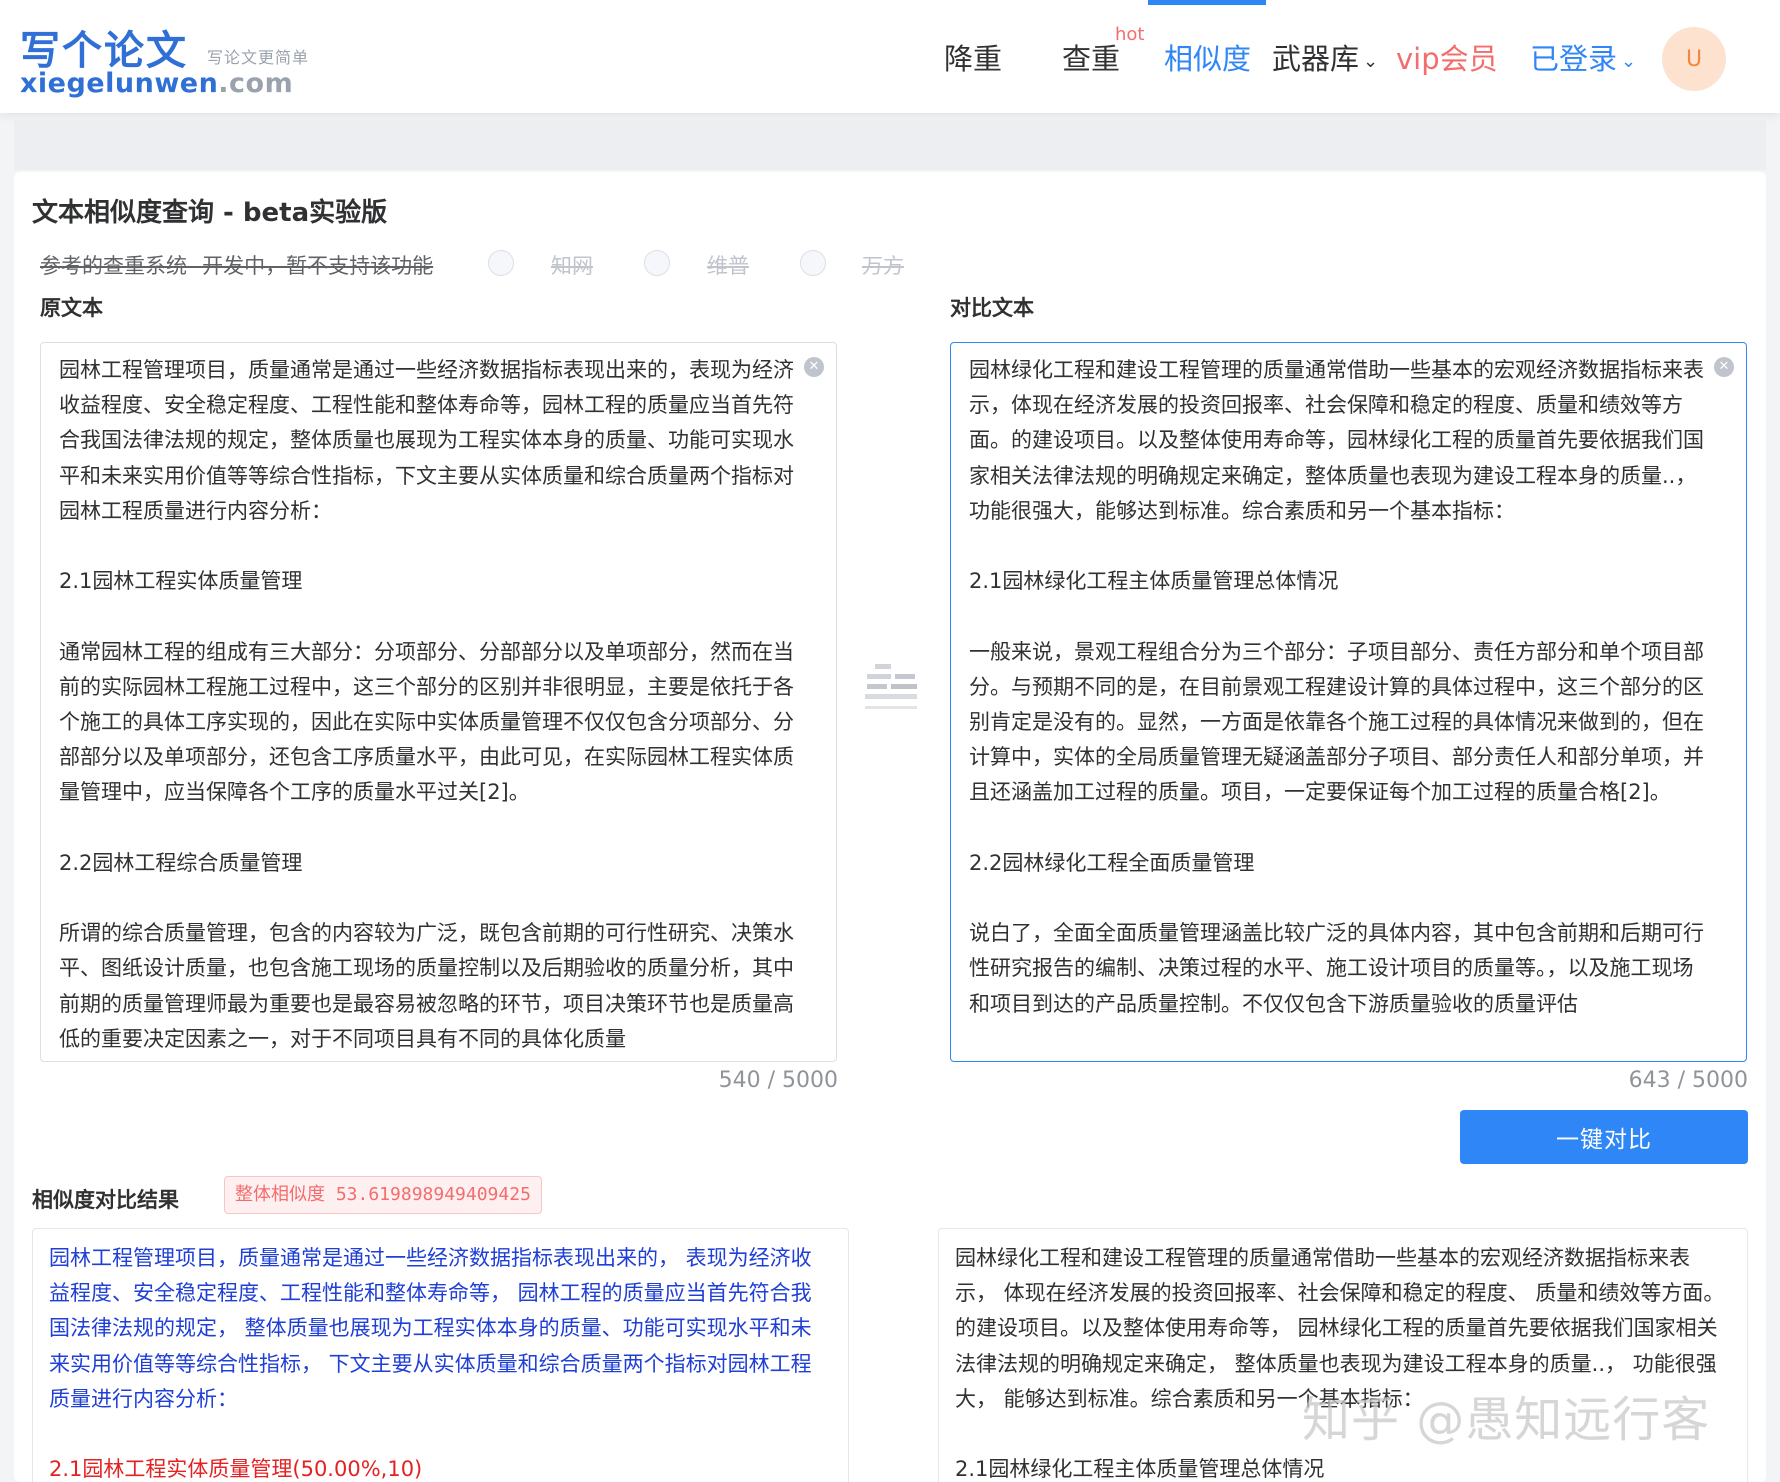 Image resolution: width=1780 pixels, height=1482 pixels. What do you see at coordinates (1447, 57) in the screenshot?
I see `nav-vip: vip会员` at bounding box center [1447, 57].